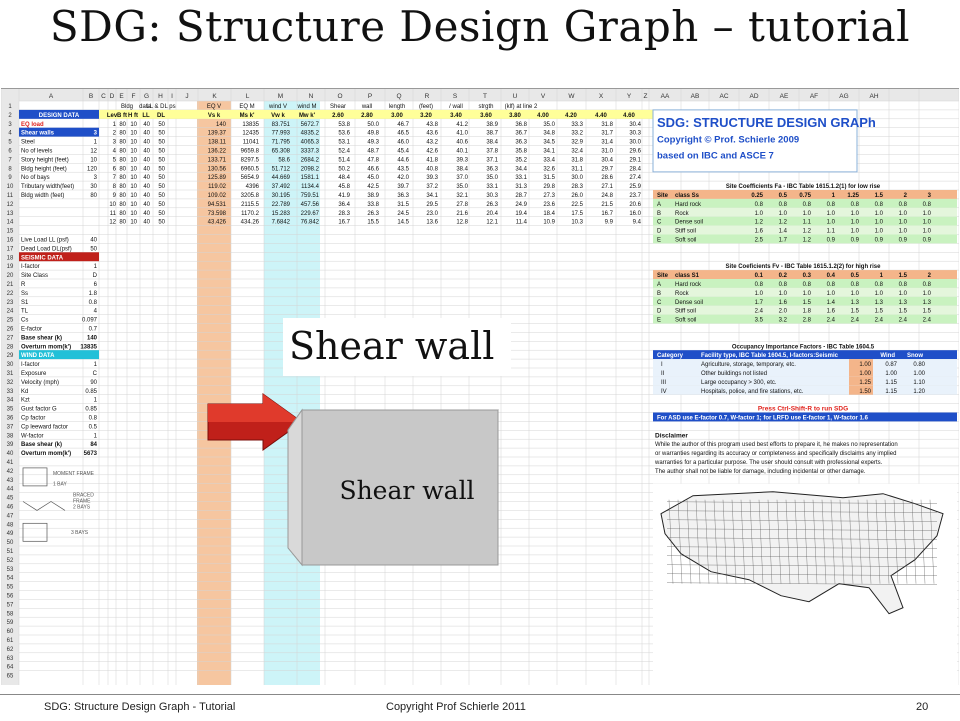 Image resolution: width=960 pixels, height=721 pixels. I want to click on left-item-label: E-factor, so click(31, 330).